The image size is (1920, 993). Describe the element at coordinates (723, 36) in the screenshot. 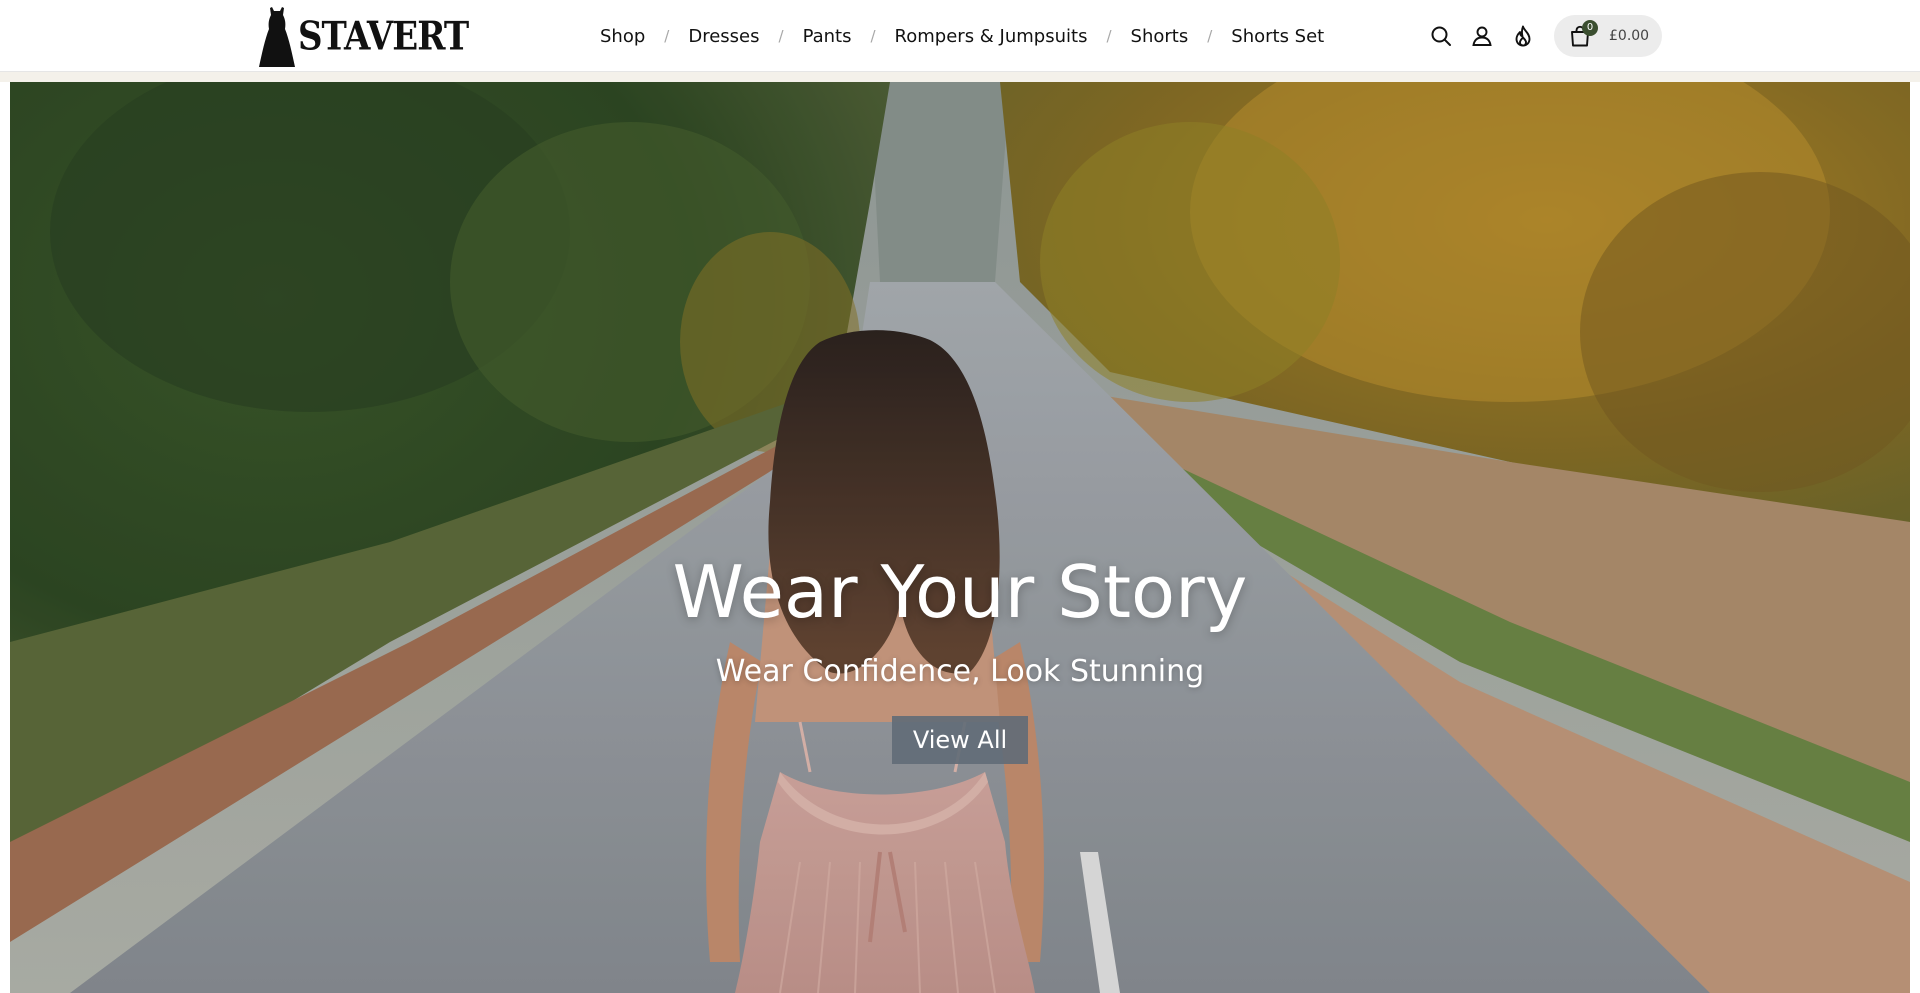

I see `nav-dresses: Dresses` at that location.